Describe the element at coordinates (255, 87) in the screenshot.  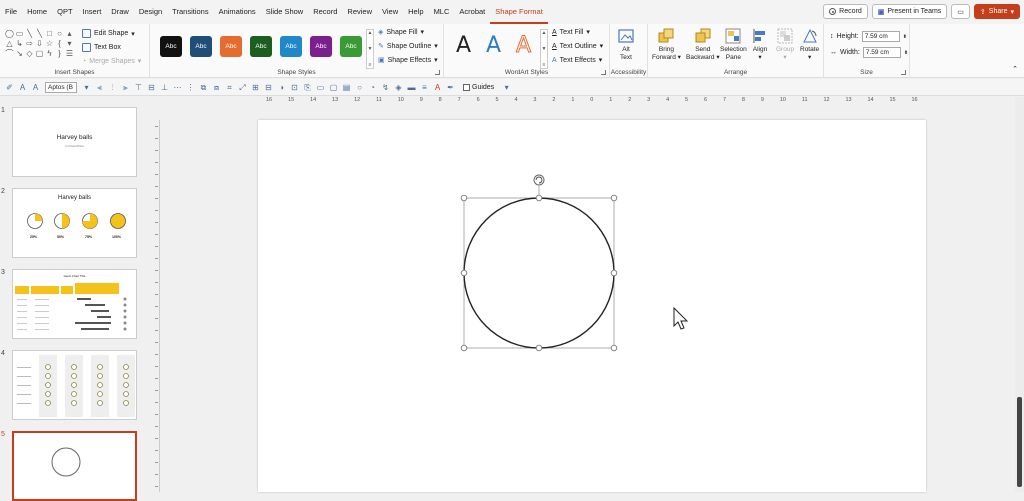
I see `group-icon: ⊞` at that location.